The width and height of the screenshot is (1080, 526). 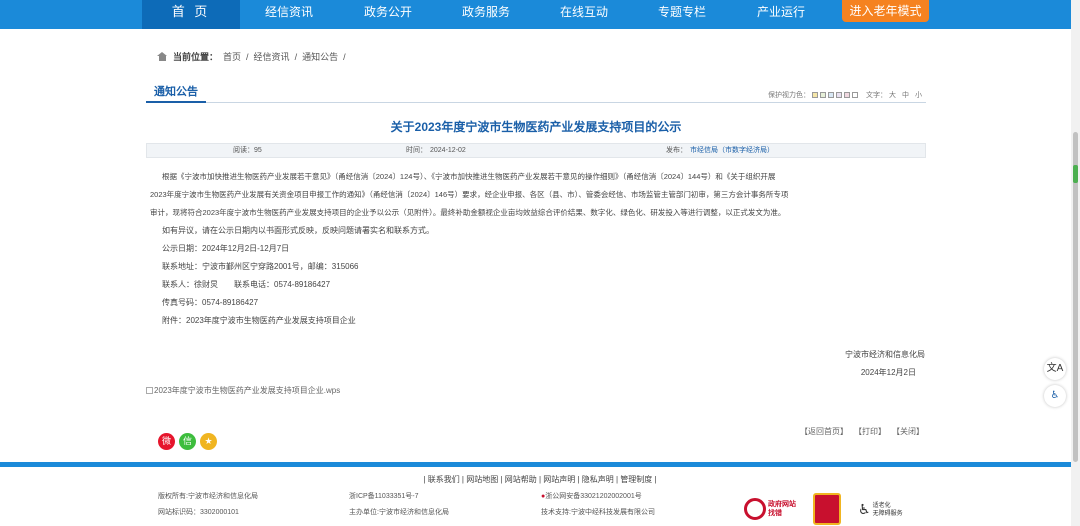 I want to click on file-icon, so click(x=149, y=390).